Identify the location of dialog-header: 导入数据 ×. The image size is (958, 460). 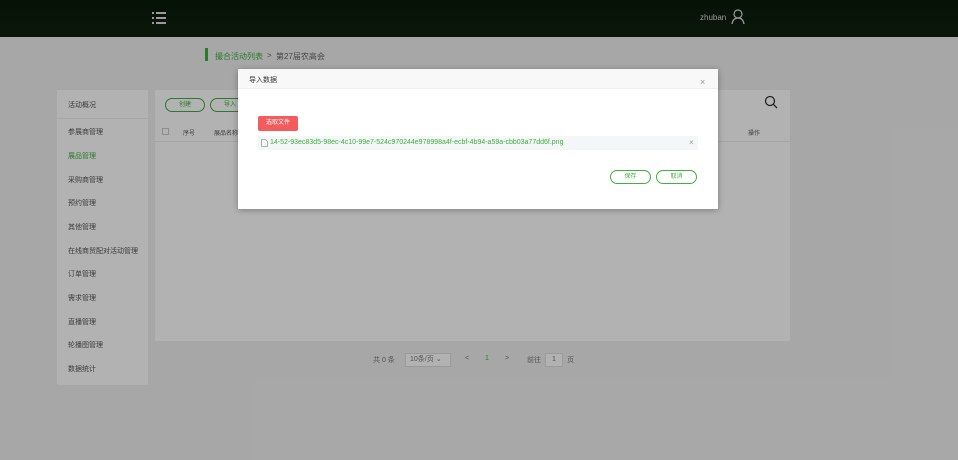
(478, 79).